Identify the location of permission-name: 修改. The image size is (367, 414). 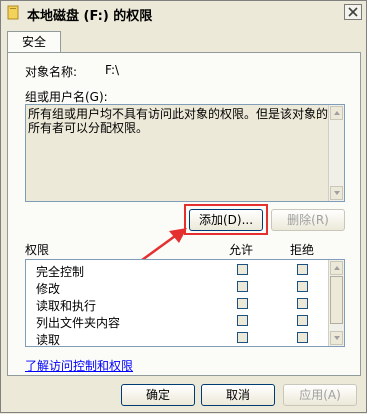
(48, 289).